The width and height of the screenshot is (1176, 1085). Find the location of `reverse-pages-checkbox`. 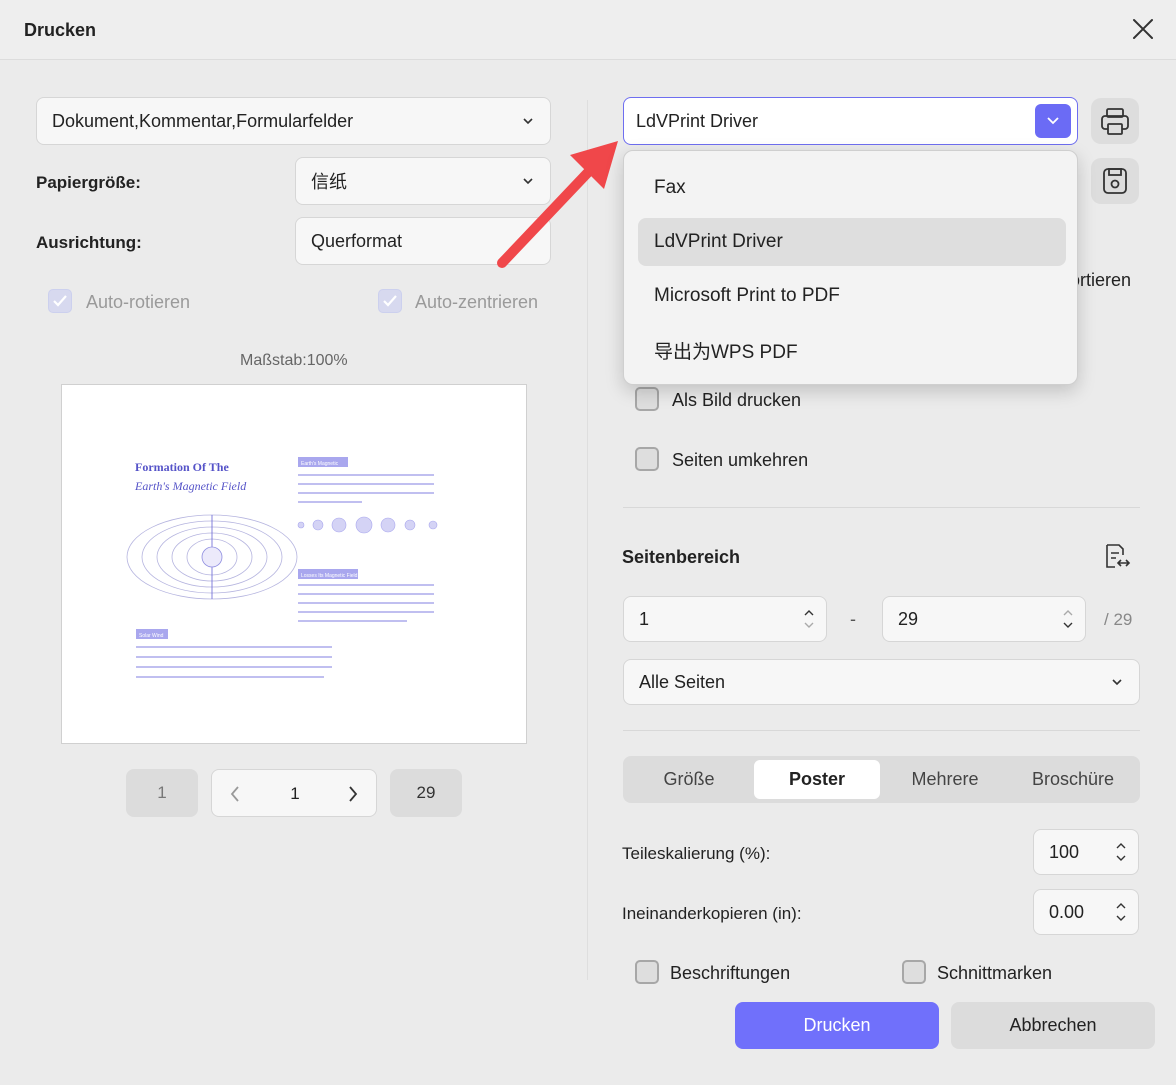

reverse-pages-checkbox is located at coordinates (647, 459).